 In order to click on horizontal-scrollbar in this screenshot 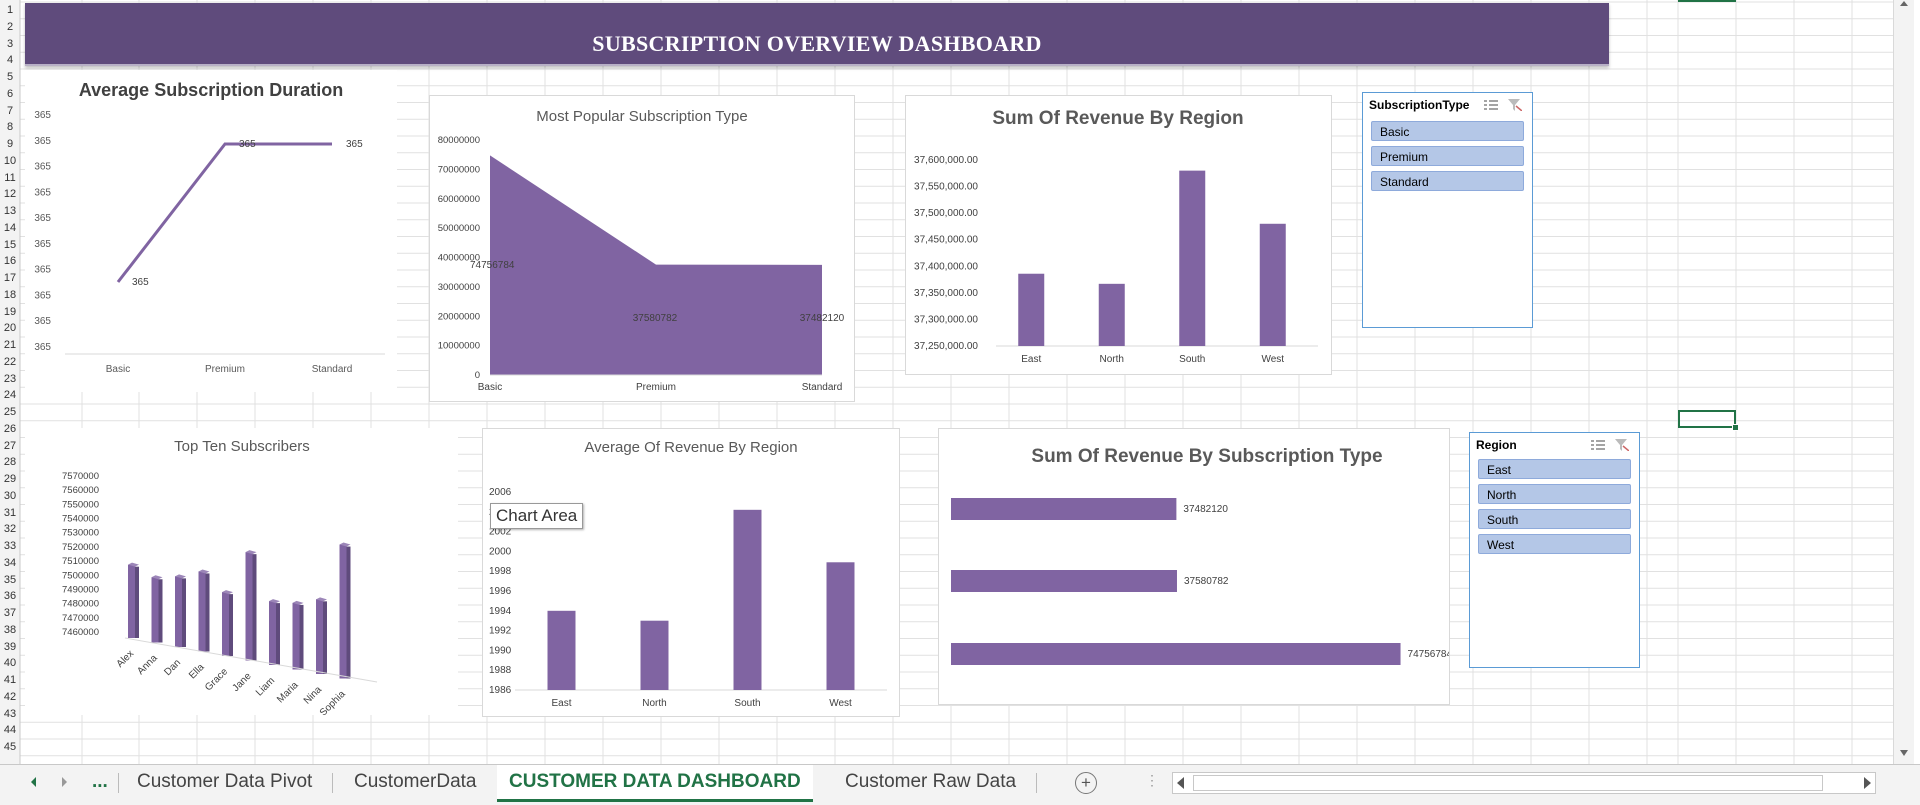, I will do `click(1524, 783)`.